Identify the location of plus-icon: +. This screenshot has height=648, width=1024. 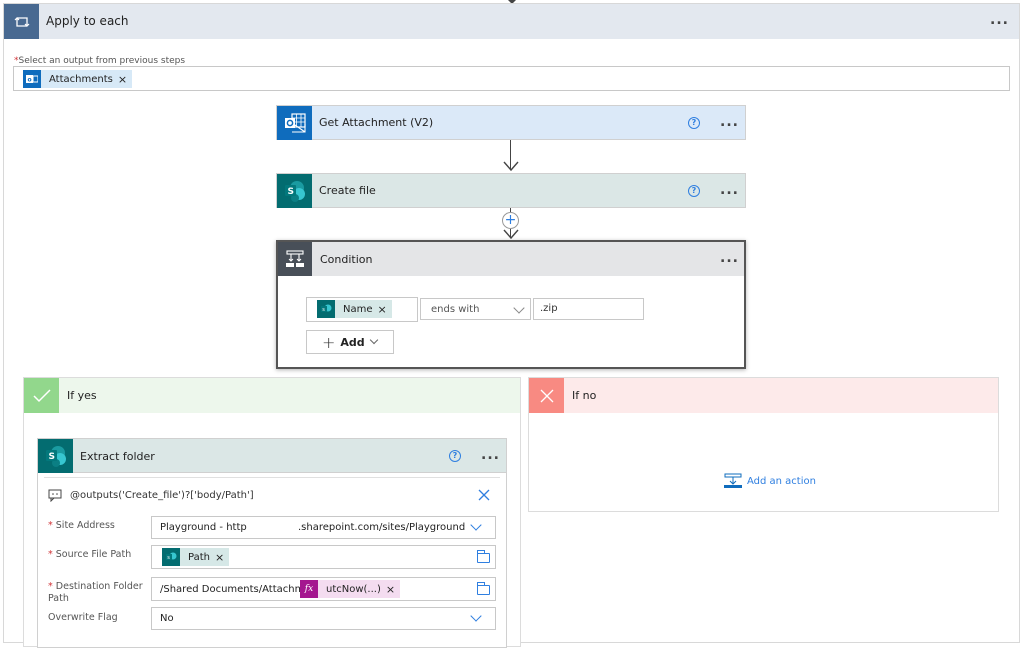
(329, 342).